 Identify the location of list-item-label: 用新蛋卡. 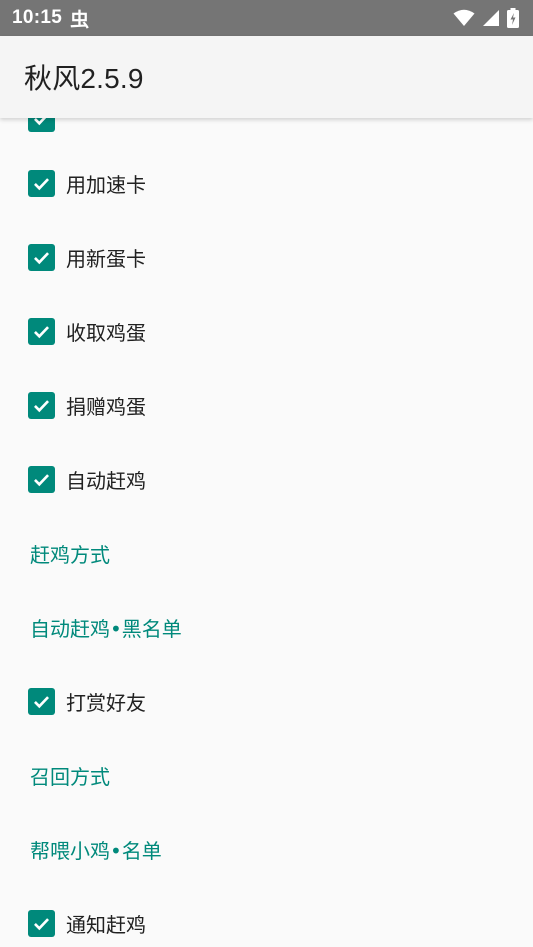
(106, 258).